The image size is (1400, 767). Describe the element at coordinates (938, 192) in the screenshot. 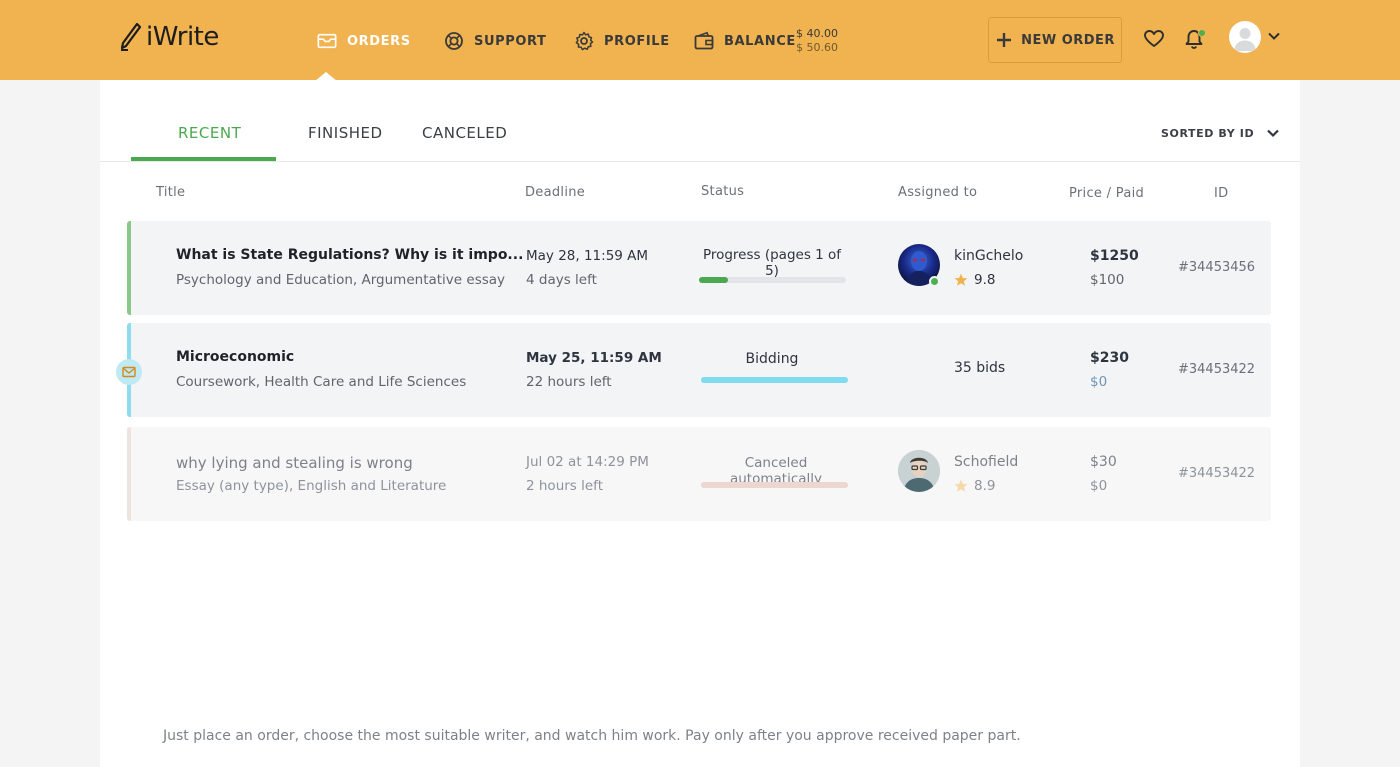

I see `column-assigned: Assigned to` at that location.